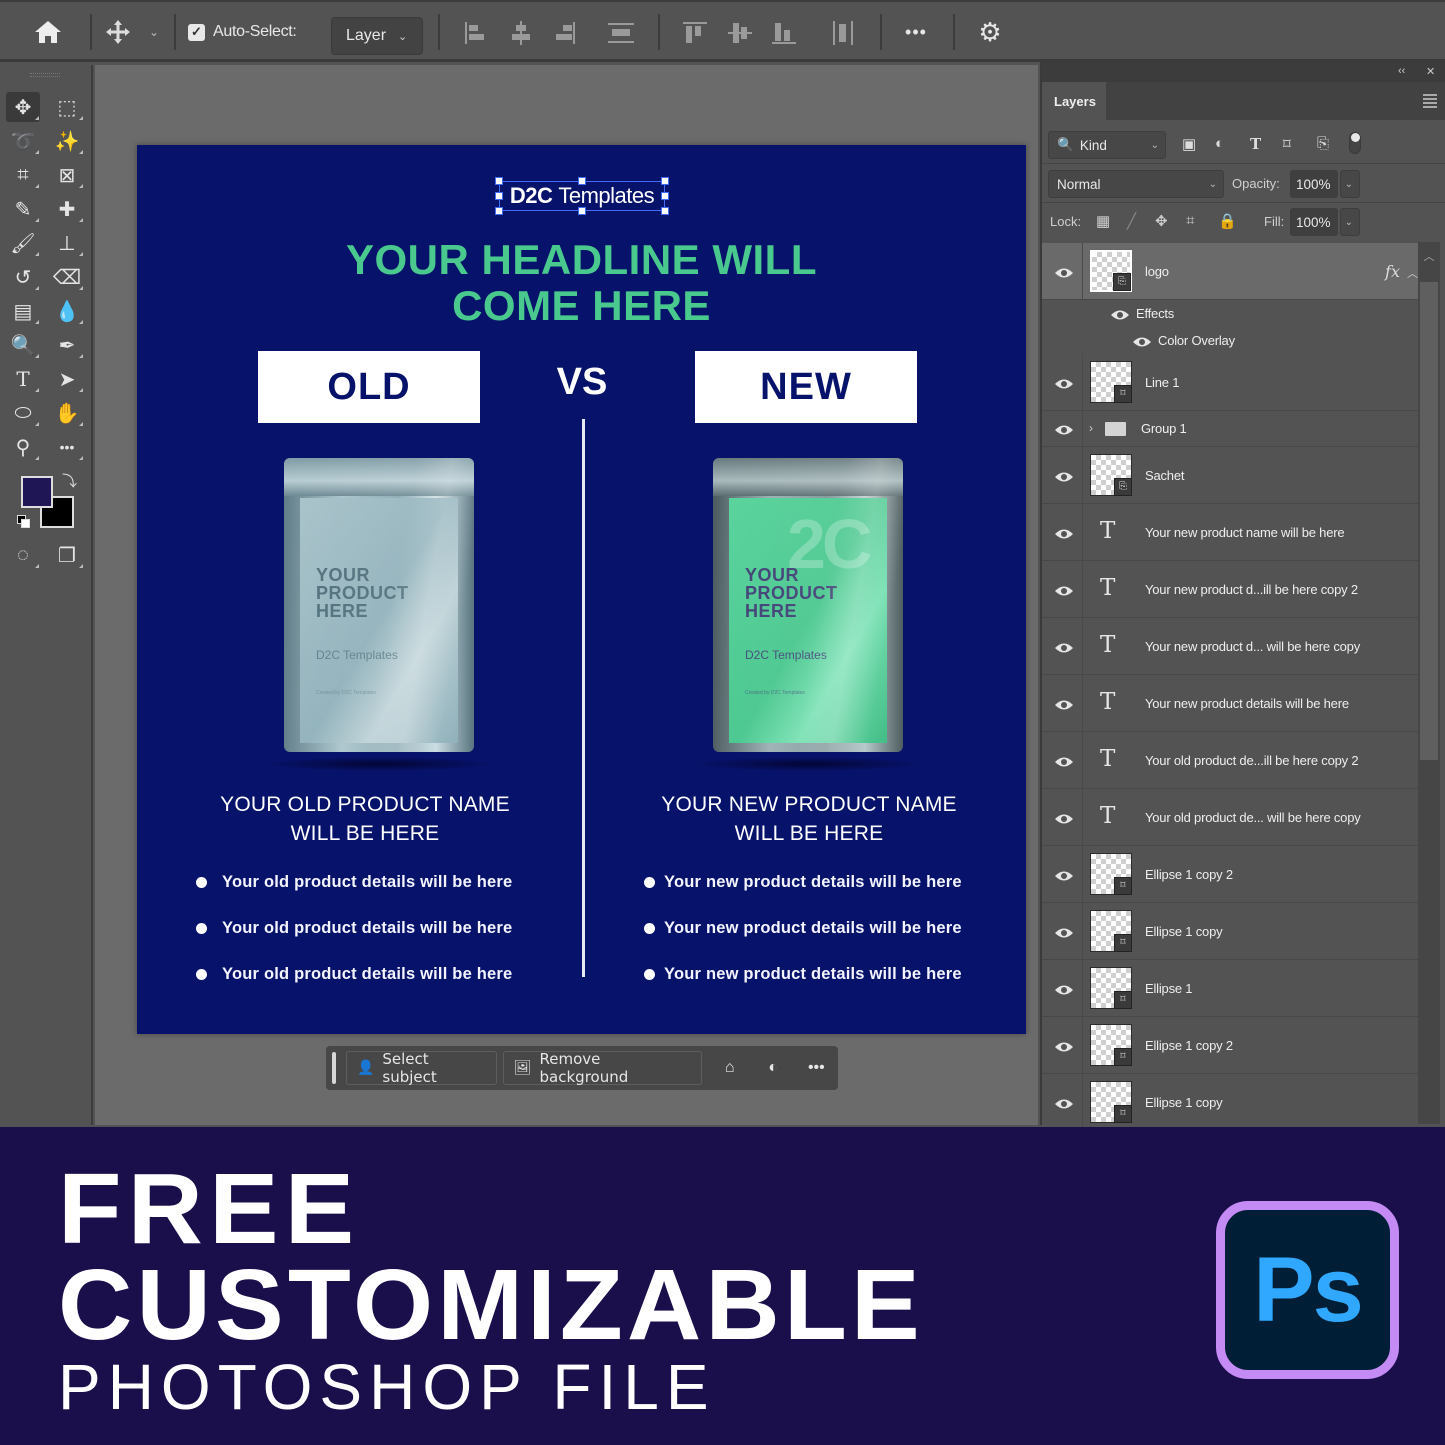 Image resolution: width=1445 pixels, height=1445 pixels. I want to click on lock-transparent-pixels-icon: ▦, so click(1103, 221).